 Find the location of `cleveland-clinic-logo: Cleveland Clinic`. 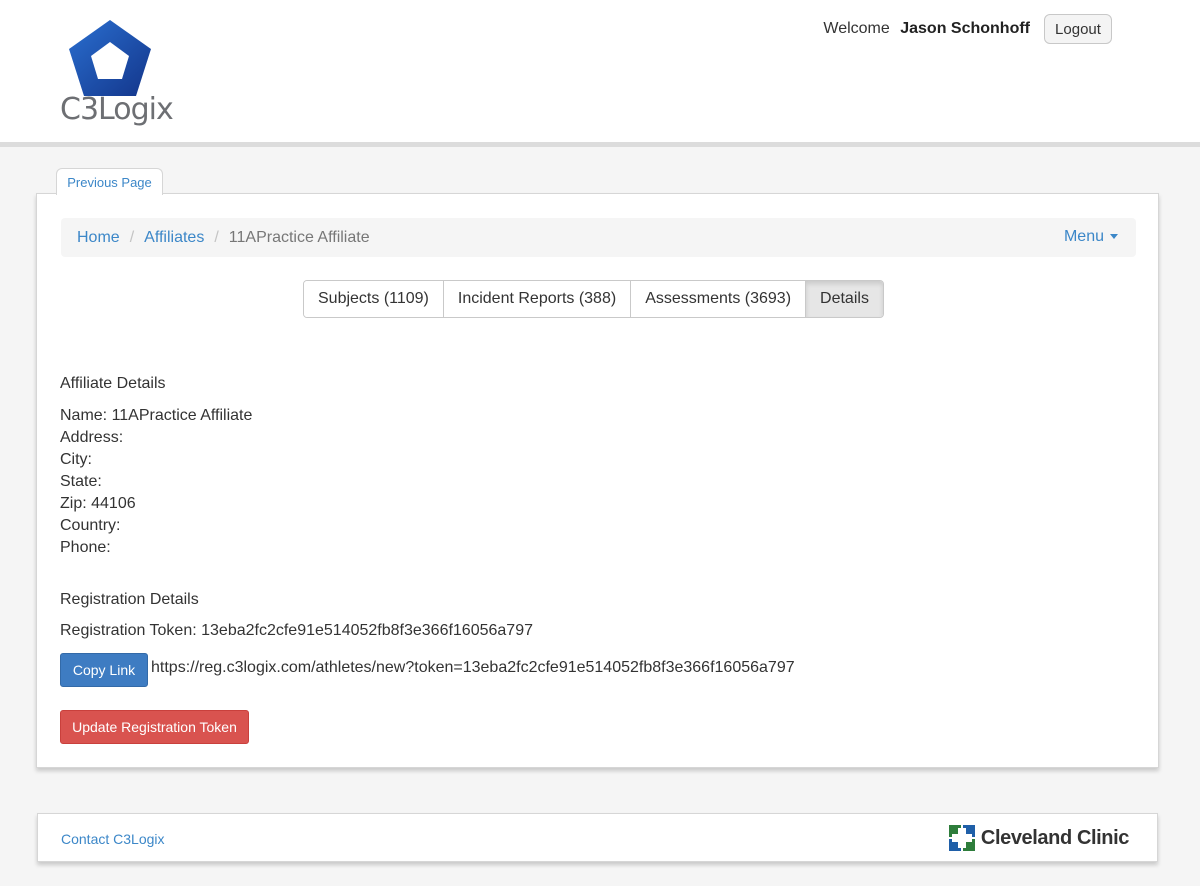

cleveland-clinic-logo: Cleveland Clinic is located at coordinates (1038, 838).